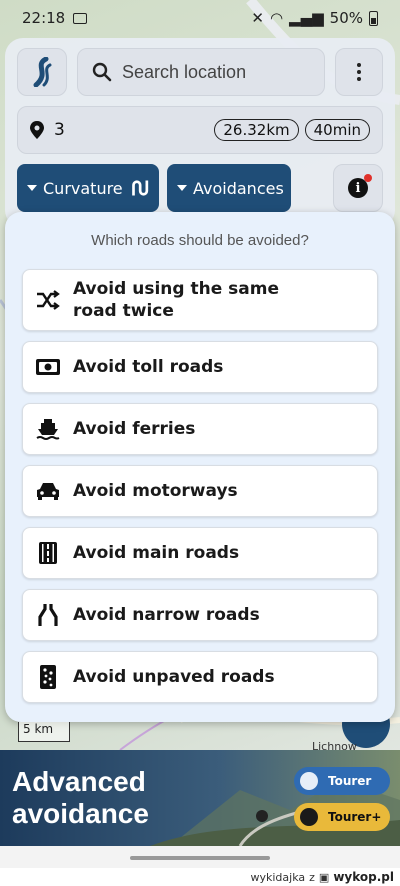 The height and width of the screenshot is (886, 400). What do you see at coordinates (83, 188) in the screenshot?
I see `curvature-label: Curvature` at bounding box center [83, 188].